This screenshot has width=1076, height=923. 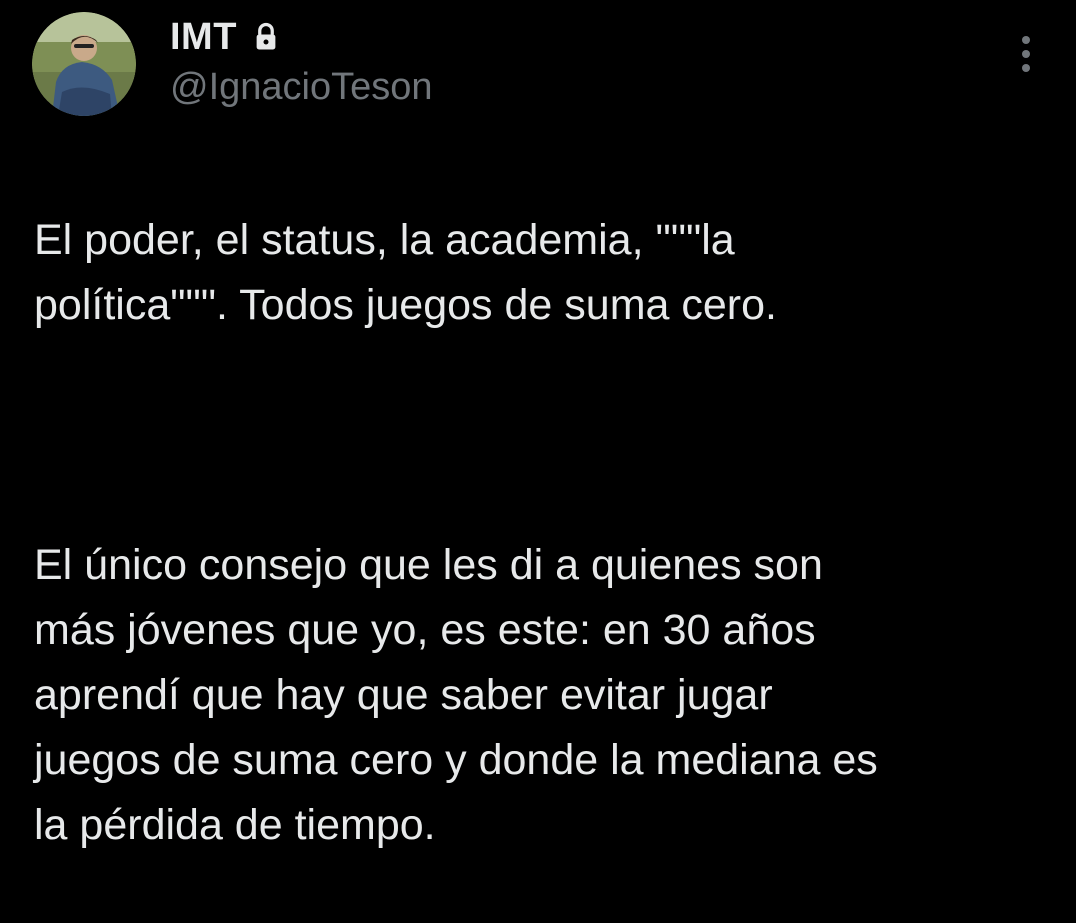 What do you see at coordinates (203, 37) in the screenshot?
I see `display-name: IMT` at bounding box center [203, 37].